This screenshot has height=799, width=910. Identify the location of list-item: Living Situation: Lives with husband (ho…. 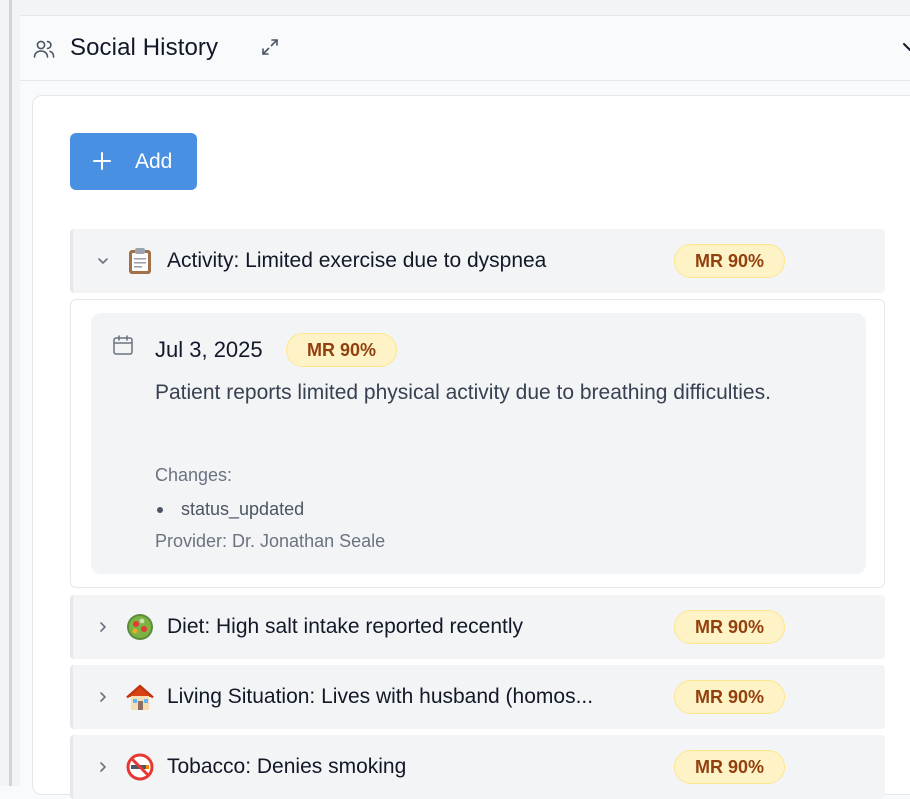
(477, 697).